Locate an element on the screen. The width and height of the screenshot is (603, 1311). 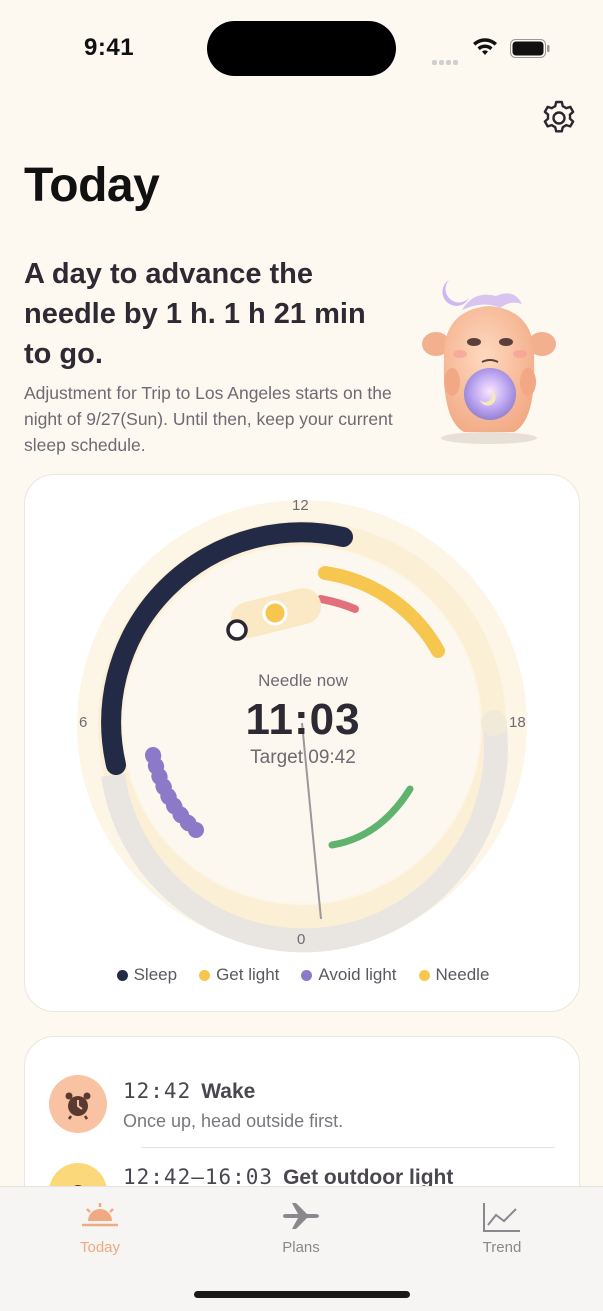
dynamic-island is located at coordinates (301, 48).